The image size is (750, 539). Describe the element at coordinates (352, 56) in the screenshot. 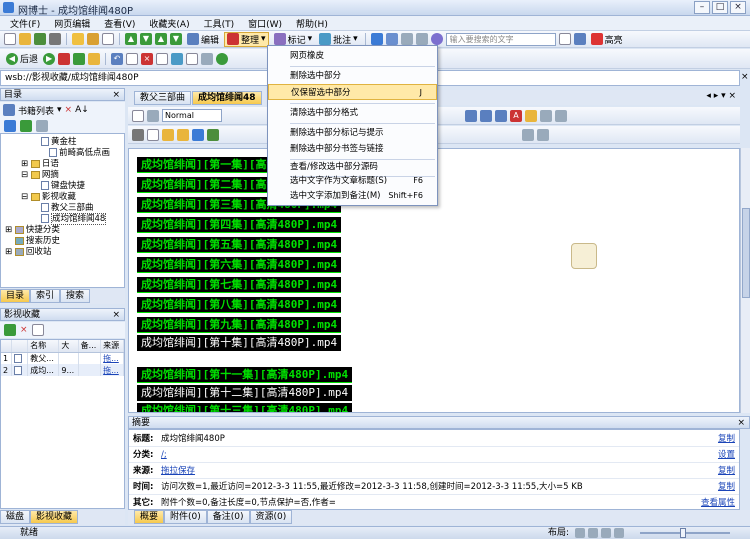

I see `menu-item-web-eraser: 网页橡皮` at that location.